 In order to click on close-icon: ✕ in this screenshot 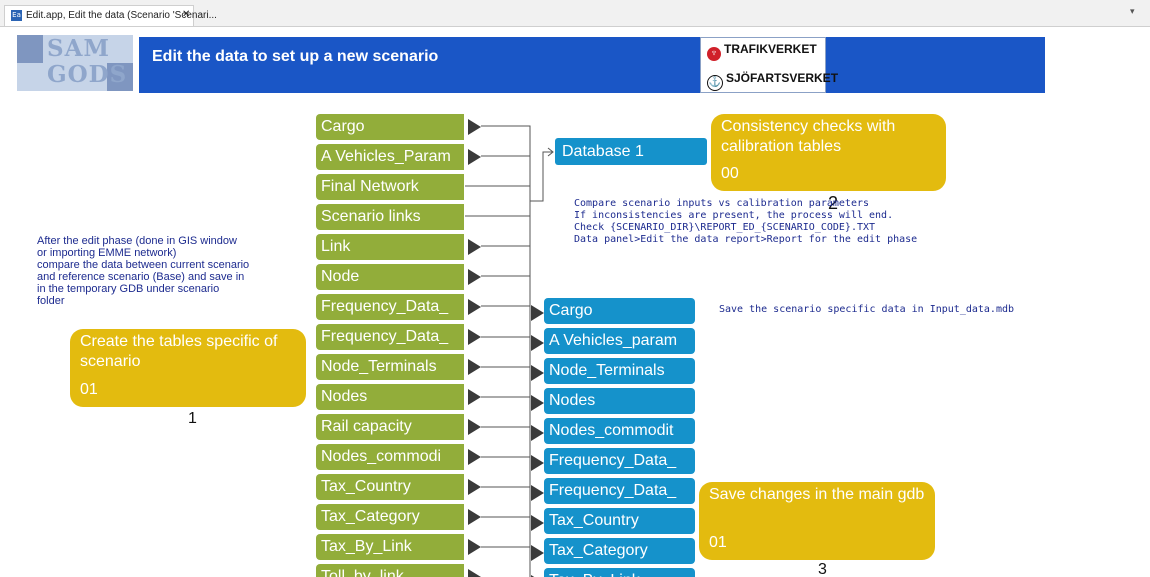, I will do `click(186, 14)`.